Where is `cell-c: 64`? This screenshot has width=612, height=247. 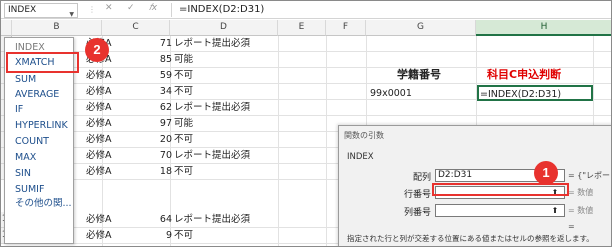 cell-c: 64 is located at coordinates (147, 219).